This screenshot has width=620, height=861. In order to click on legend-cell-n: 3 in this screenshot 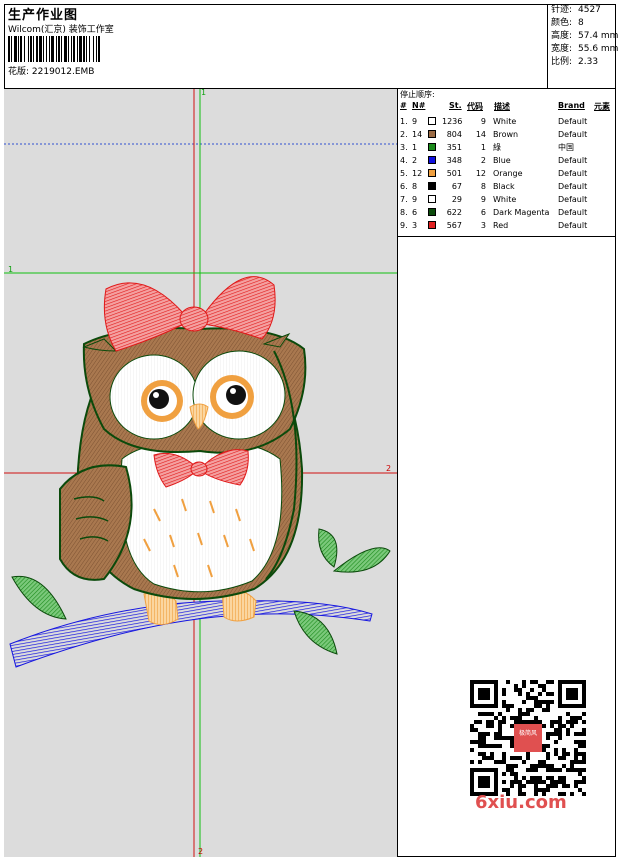, I will do `click(415, 225)`.